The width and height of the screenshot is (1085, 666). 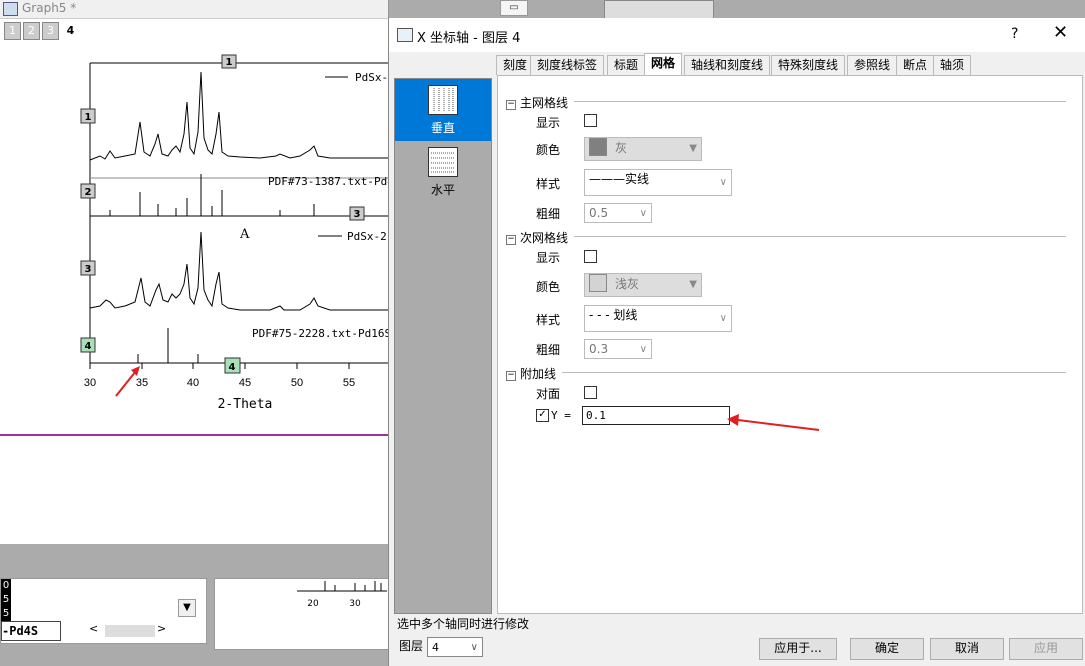 I want to click on tab-title: 标题, so click(x=626, y=65).